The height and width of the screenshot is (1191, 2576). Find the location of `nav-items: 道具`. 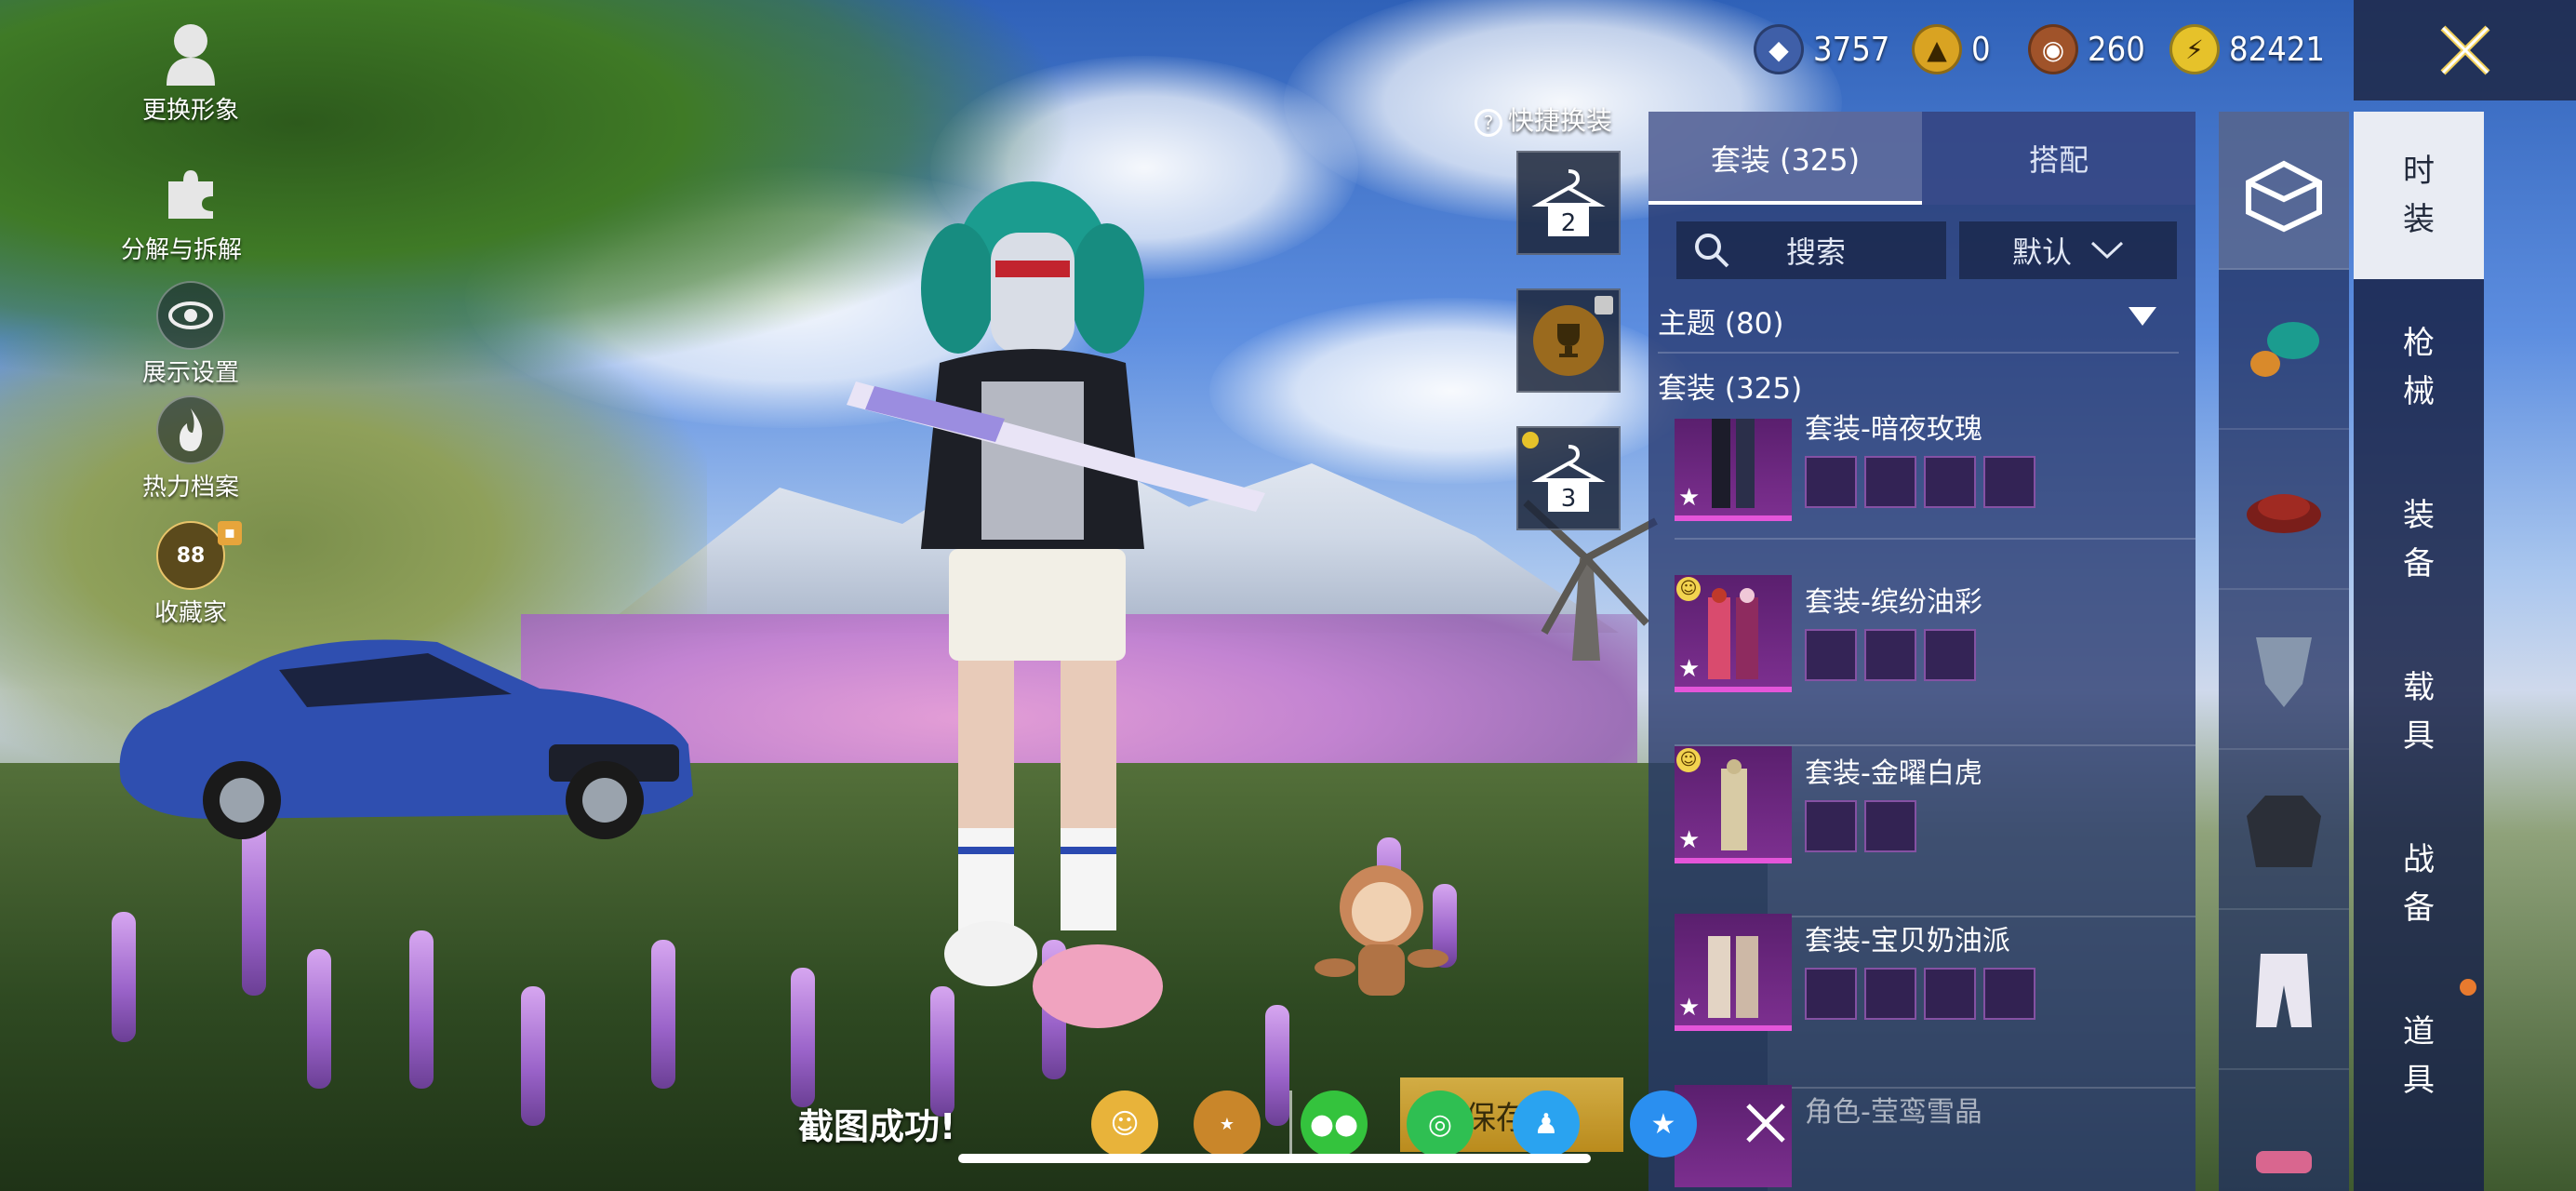

nav-items: 道具 is located at coordinates (2419, 1056).